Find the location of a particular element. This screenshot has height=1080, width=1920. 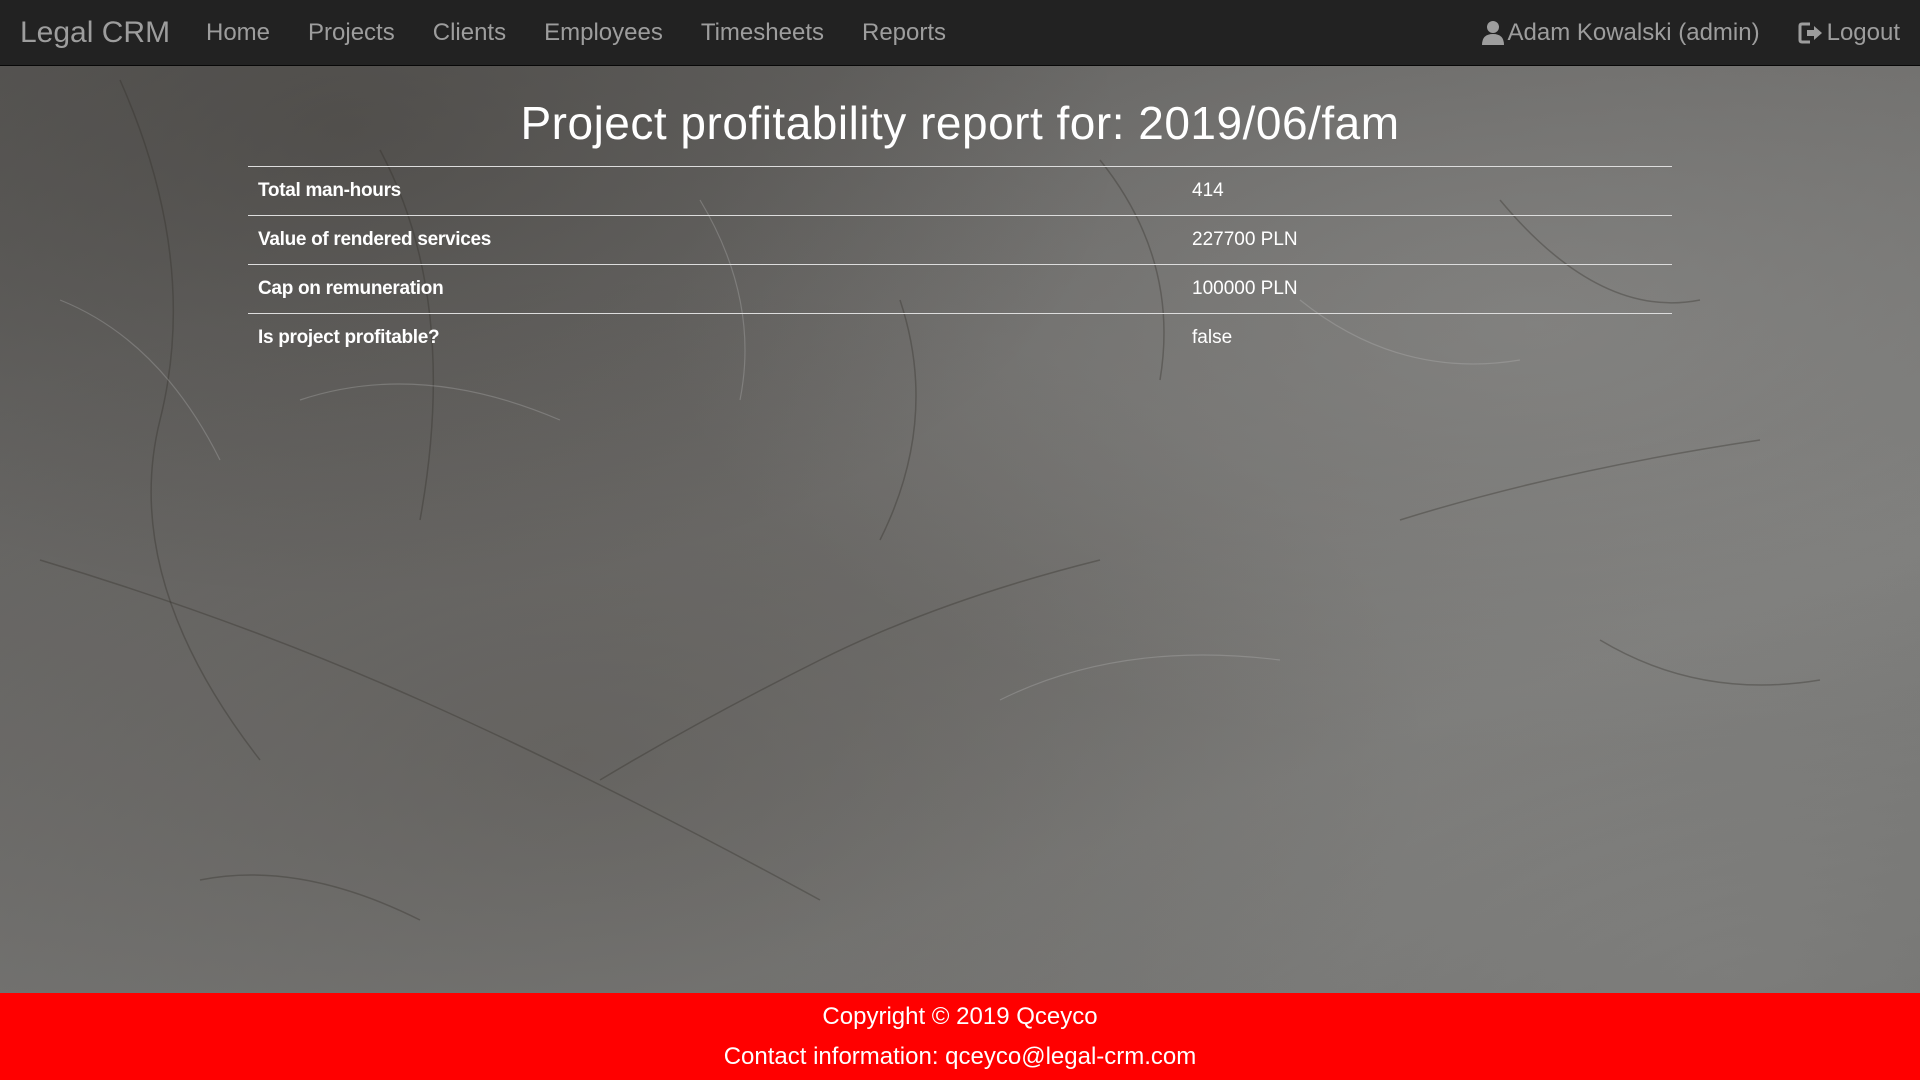

table-row: Cap on remuneration 100000 PLN is located at coordinates (960, 289).